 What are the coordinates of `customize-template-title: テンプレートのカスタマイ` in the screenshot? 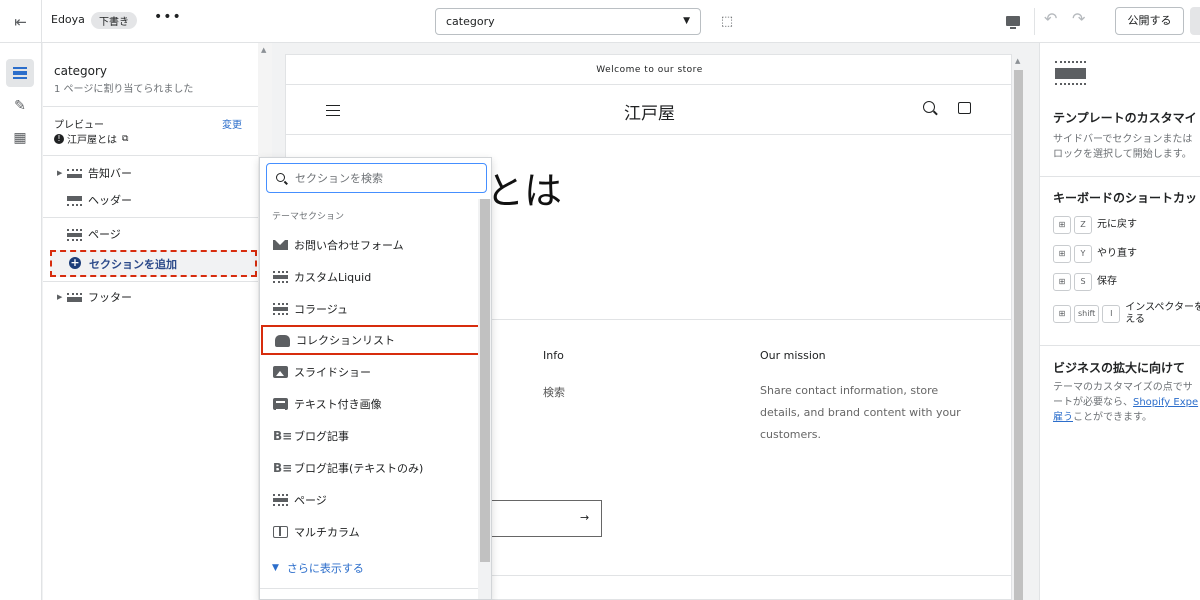 It's located at (1125, 118).